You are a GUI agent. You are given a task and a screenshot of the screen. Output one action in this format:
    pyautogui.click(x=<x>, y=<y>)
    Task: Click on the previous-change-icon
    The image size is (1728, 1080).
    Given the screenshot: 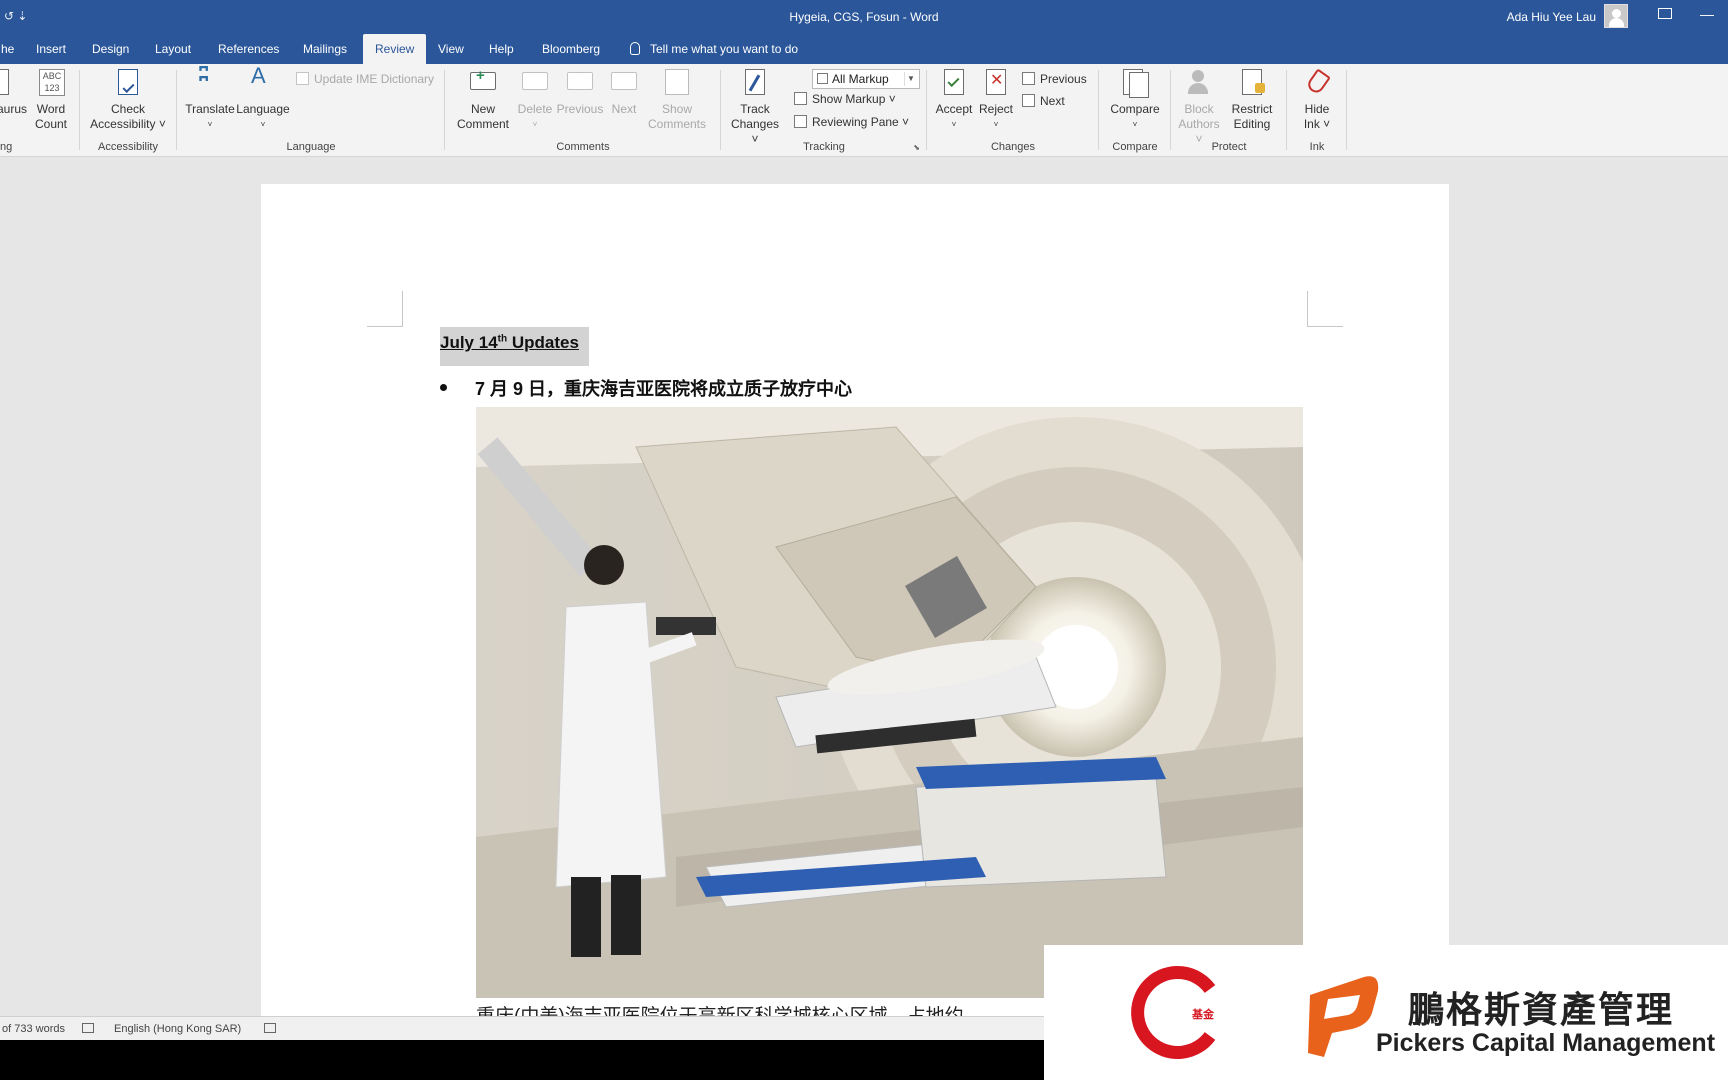 What is the action you would take?
    pyautogui.click(x=1028, y=78)
    